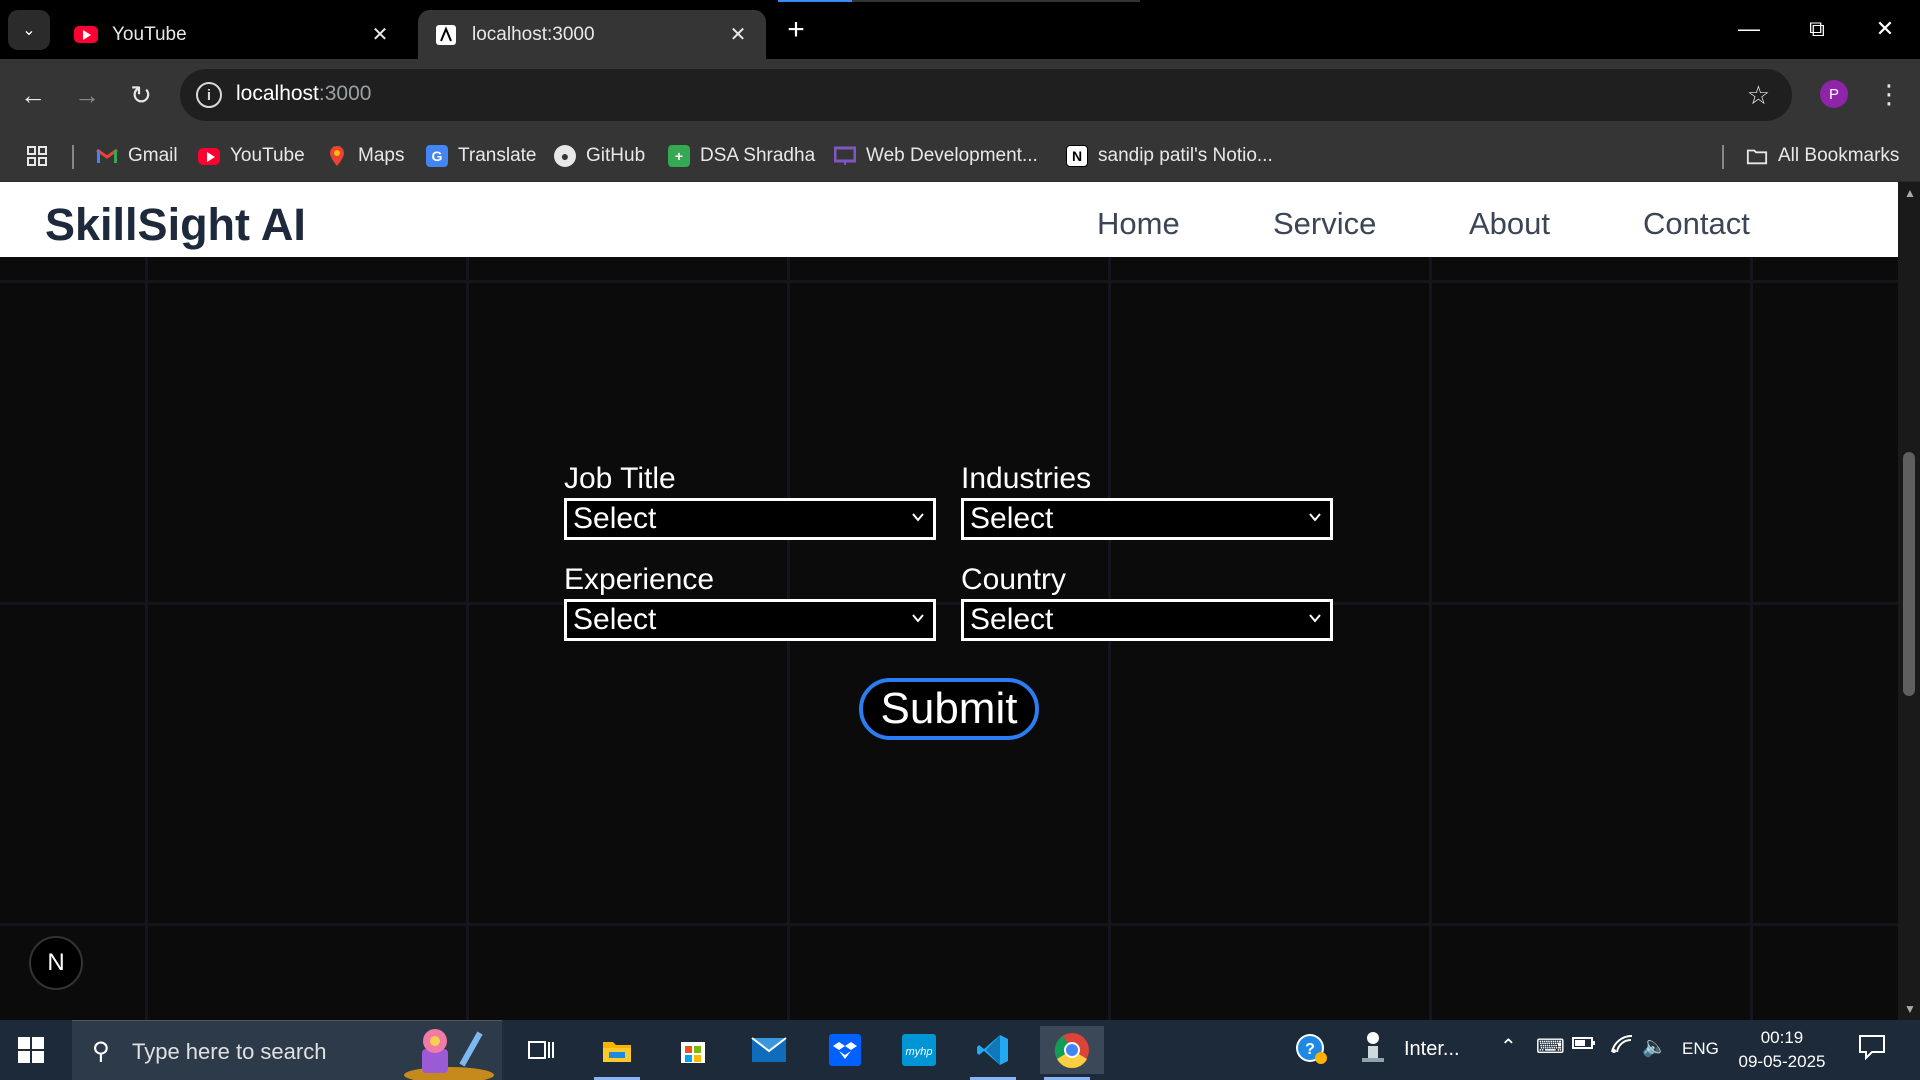 The image size is (1920, 1080). What do you see at coordinates (693, 1050) in the screenshot?
I see `microsoft-store-icon` at bounding box center [693, 1050].